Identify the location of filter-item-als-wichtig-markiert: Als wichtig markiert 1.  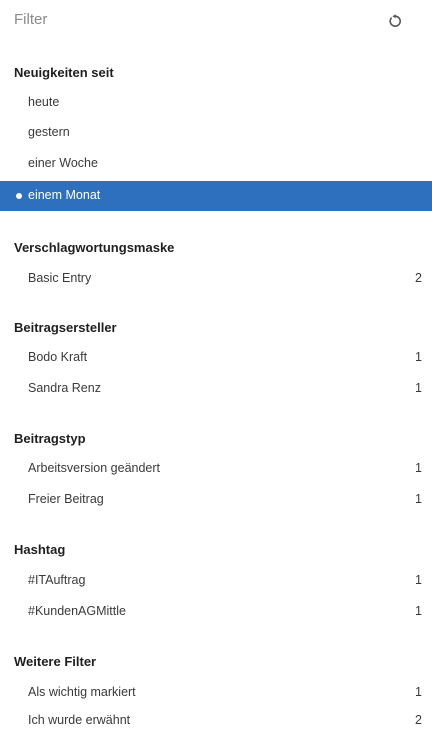
(216, 693).